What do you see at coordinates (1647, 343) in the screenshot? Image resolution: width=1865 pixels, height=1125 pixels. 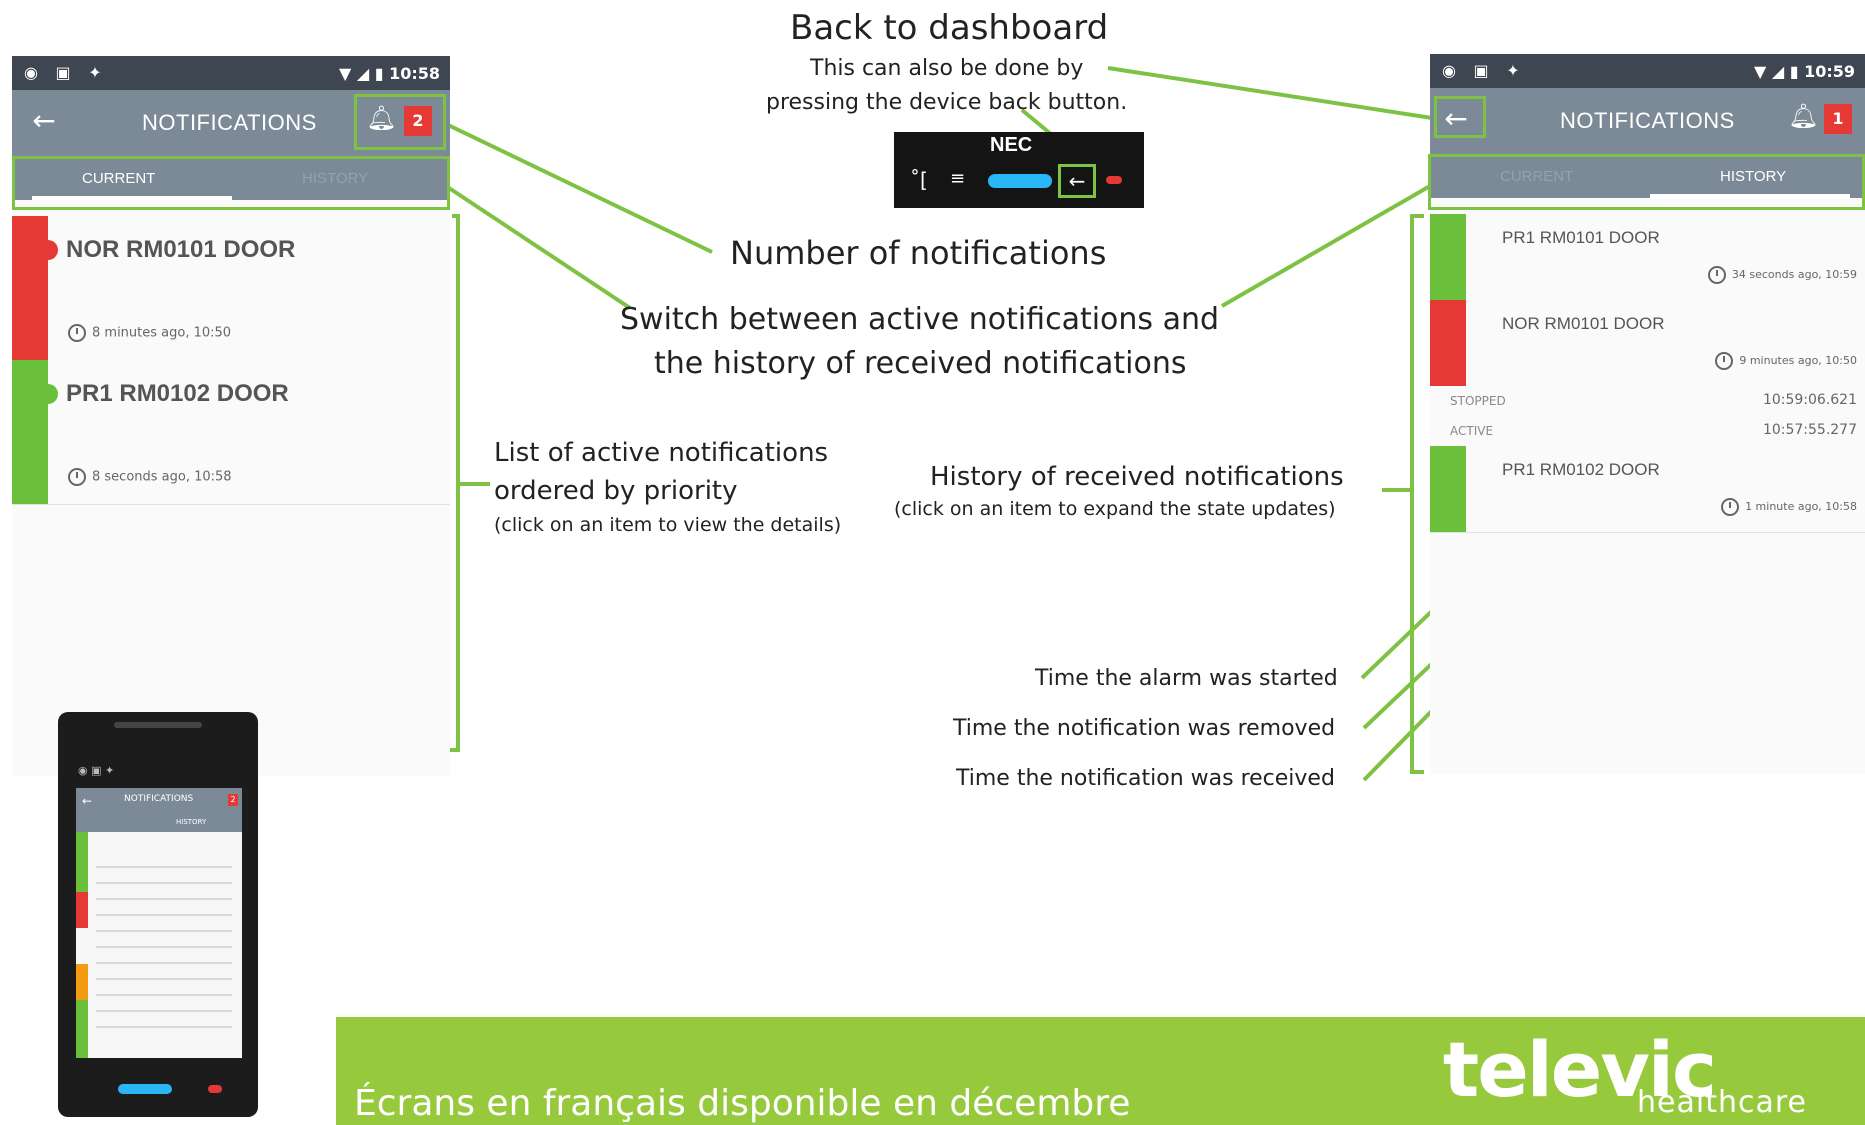 I see `list-item: NOR RM0101 DOOR 9 minutes ago, 10:50` at bounding box center [1647, 343].